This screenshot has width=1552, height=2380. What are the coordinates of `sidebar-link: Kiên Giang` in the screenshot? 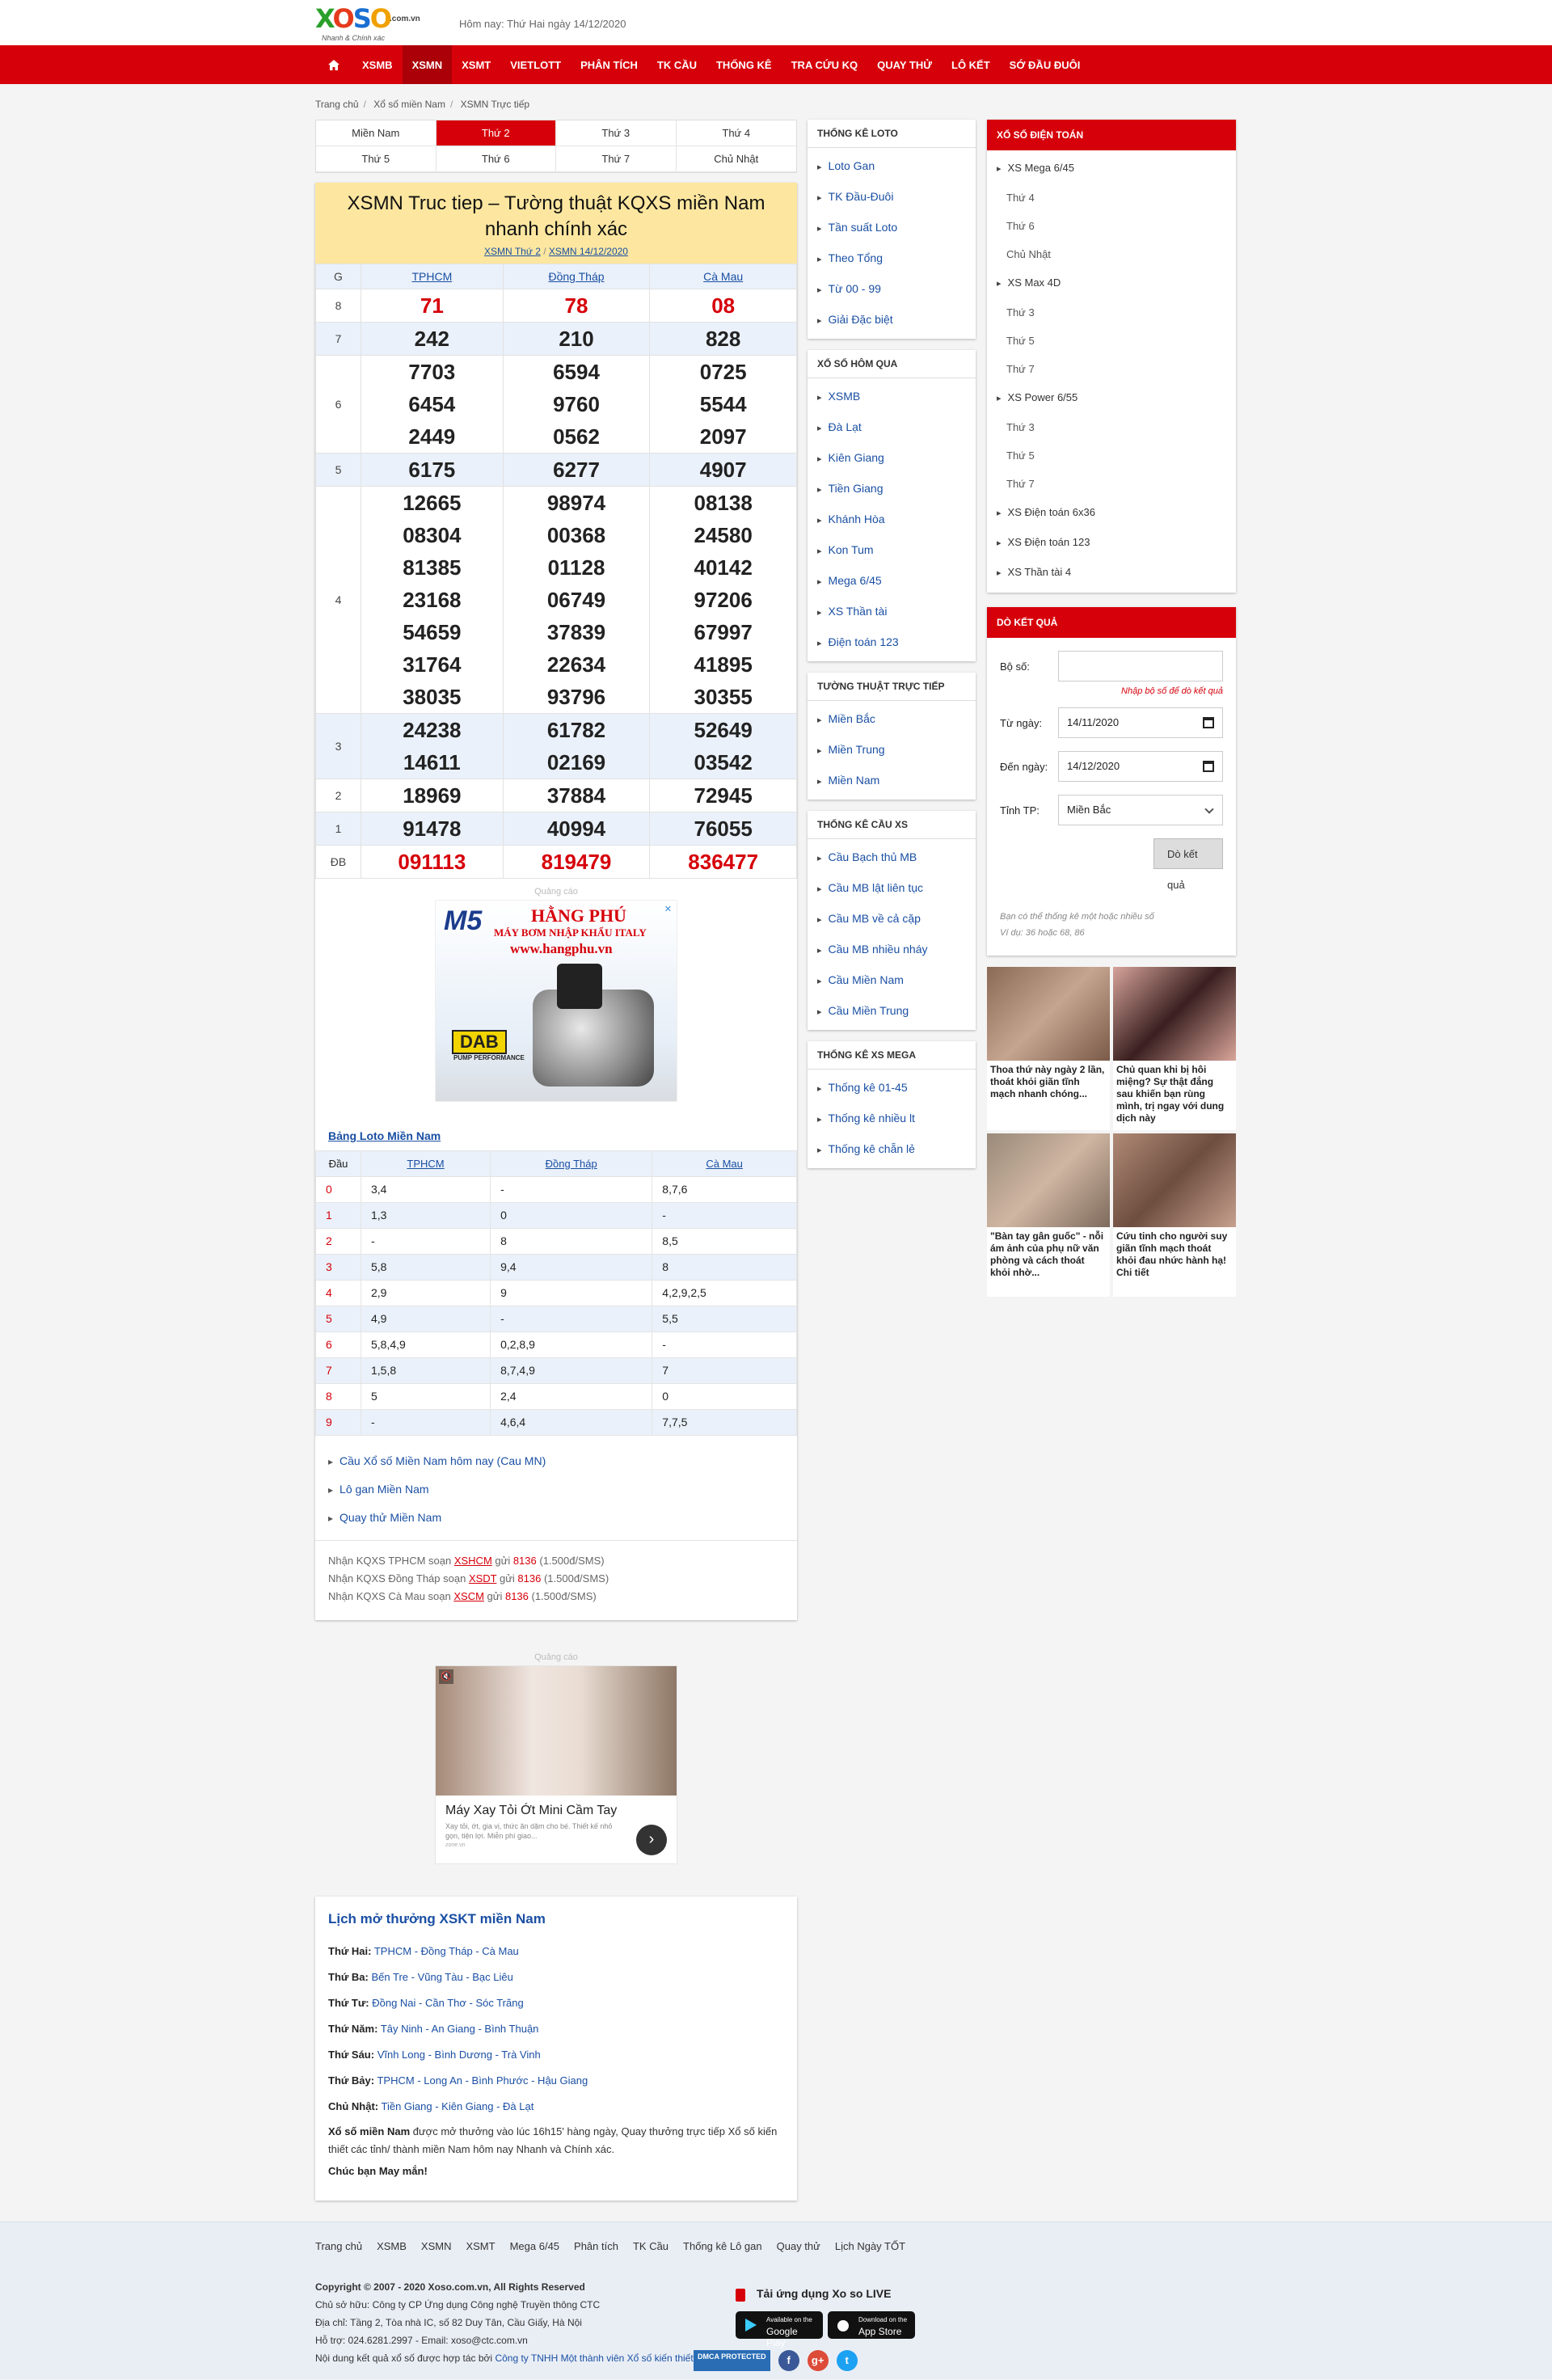 It's located at (892, 458).